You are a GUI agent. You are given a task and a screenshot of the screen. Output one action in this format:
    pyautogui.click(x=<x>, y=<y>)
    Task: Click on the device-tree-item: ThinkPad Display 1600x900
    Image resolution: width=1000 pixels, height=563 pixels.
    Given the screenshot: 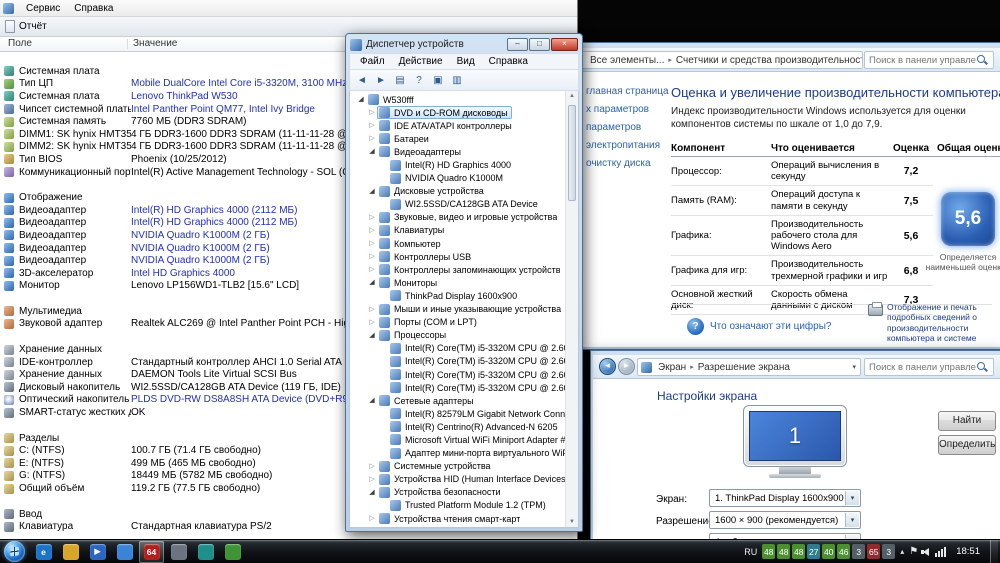 What is the action you would take?
    pyautogui.click(x=464, y=295)
    